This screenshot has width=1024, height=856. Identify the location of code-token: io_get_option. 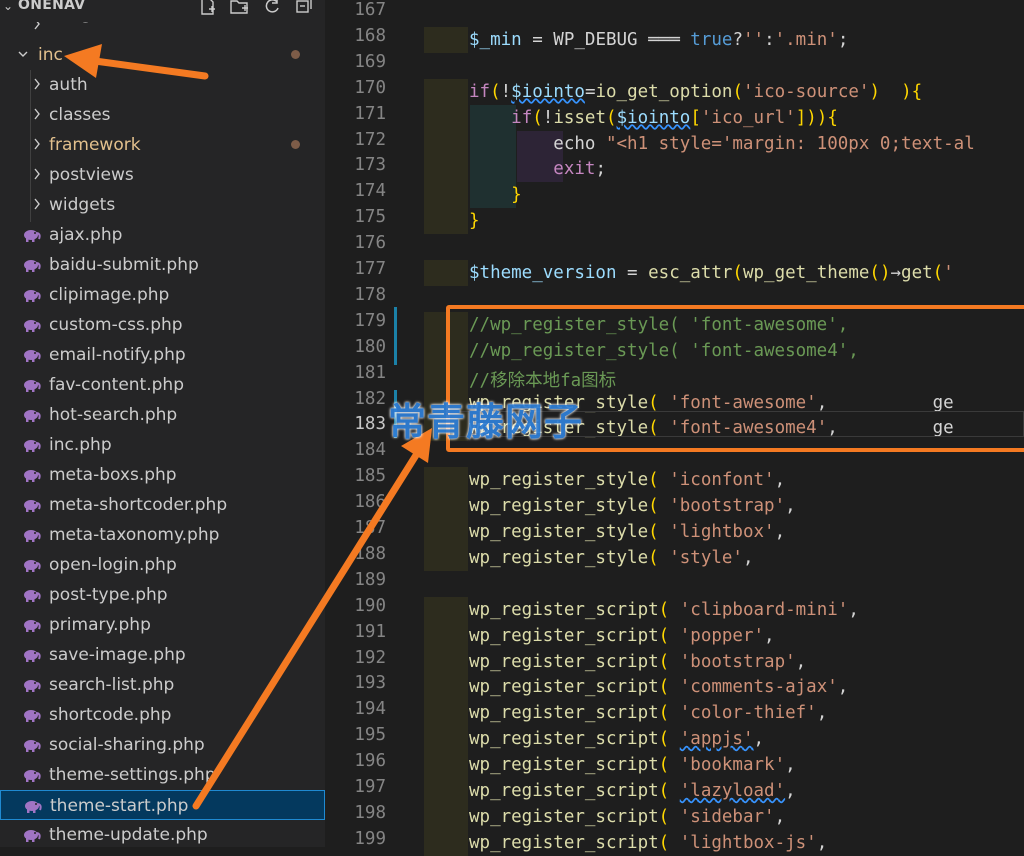
(664, 91).